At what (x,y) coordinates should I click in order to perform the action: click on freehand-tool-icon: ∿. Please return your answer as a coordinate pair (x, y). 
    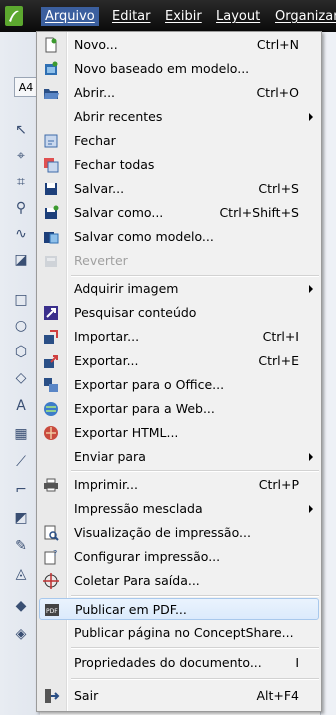
    Looking at the image, I should click on (21, 234).